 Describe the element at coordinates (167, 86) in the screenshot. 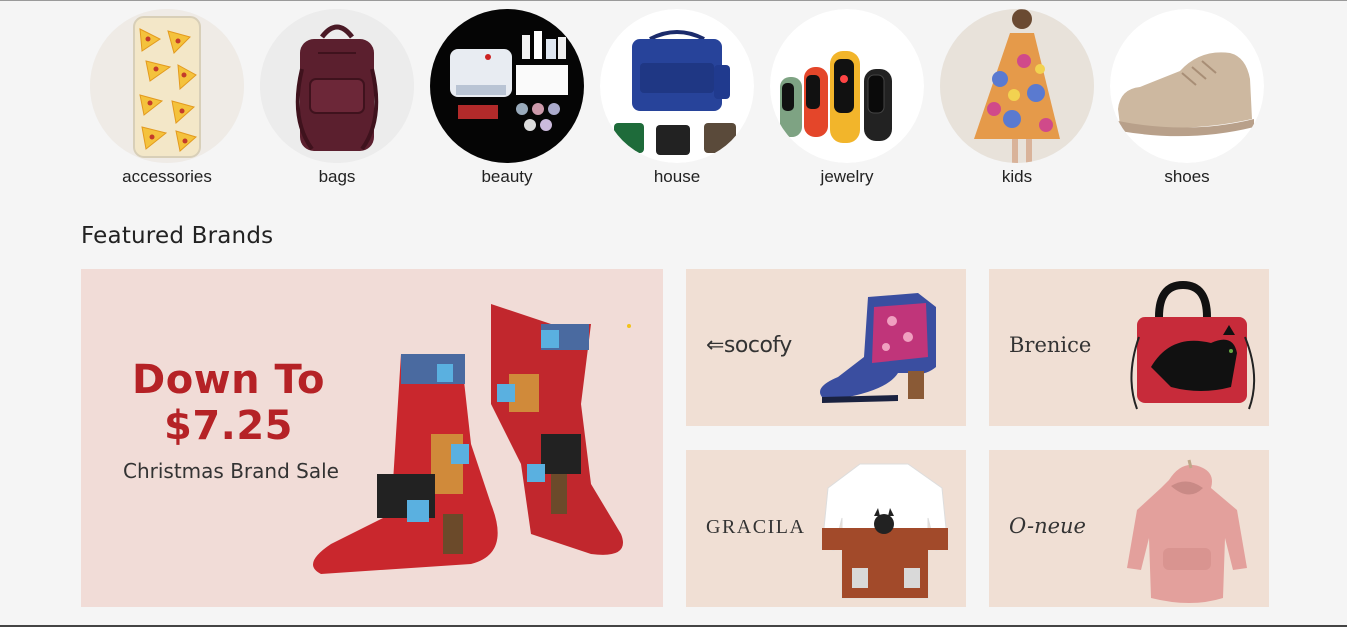

I see `phone-case-image` at that location.